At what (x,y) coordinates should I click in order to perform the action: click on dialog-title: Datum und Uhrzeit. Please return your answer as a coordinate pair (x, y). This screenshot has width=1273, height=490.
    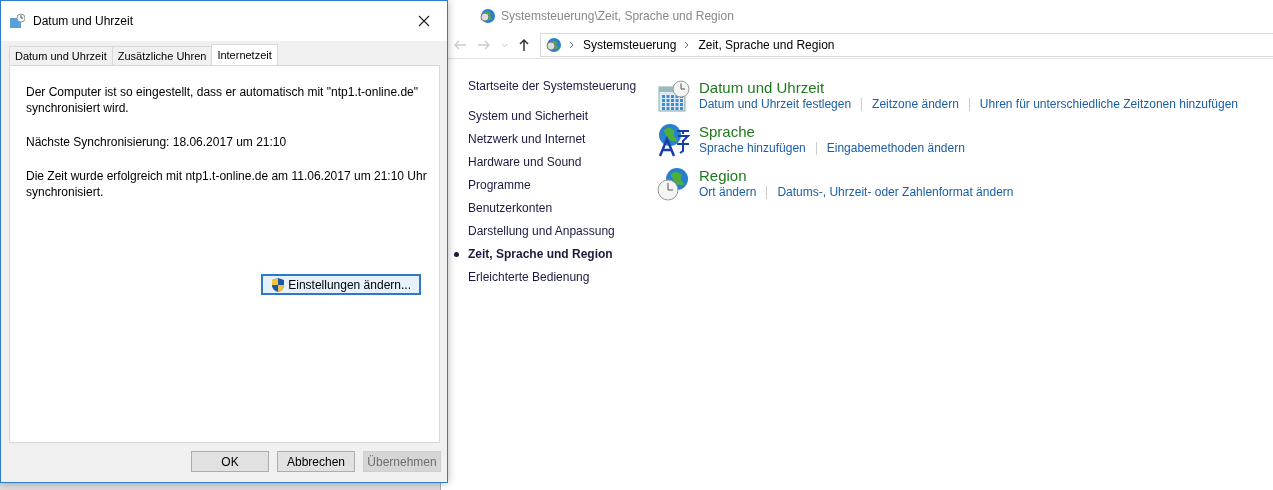
    Looking at the image, I should click on (84, 21).